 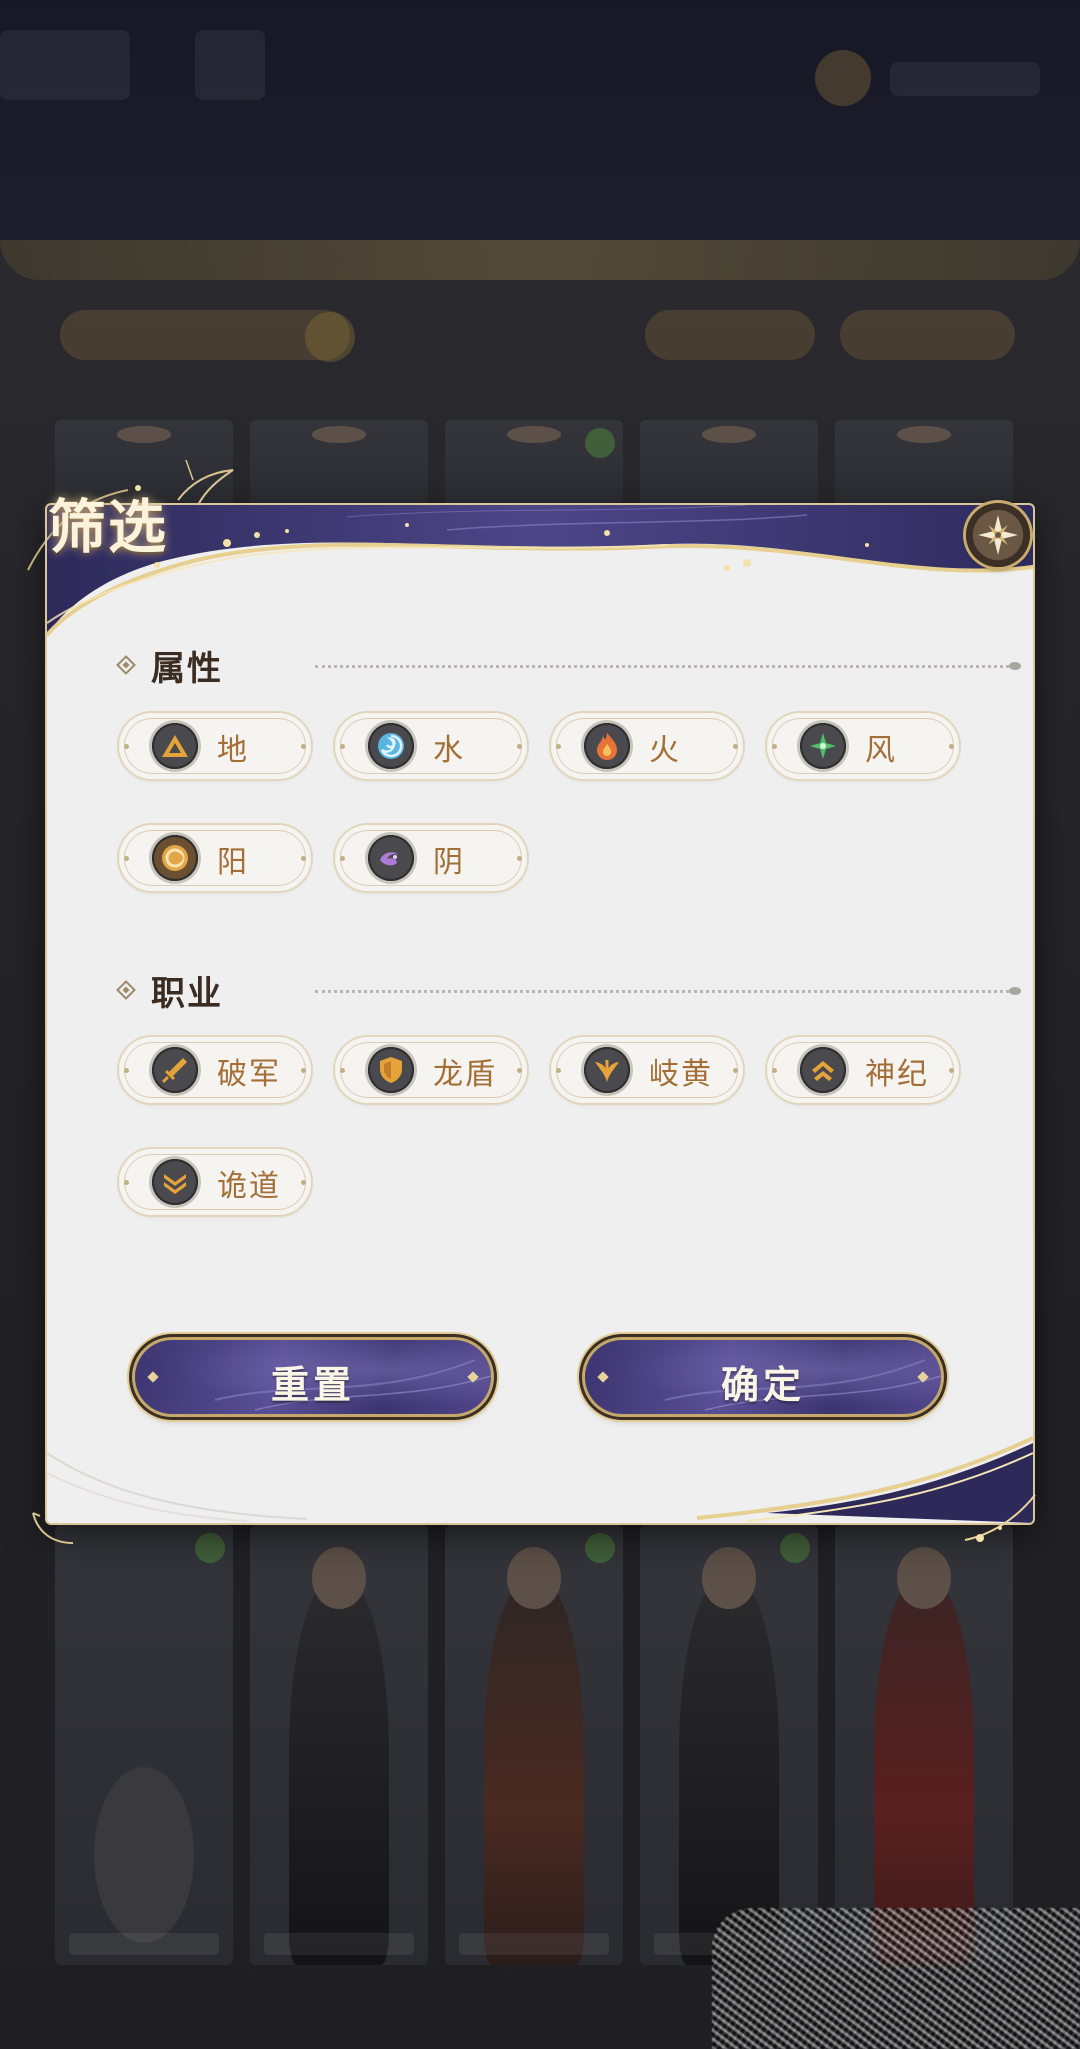 I want to click on profession-section-header: 职业, so click(x=169, y=991).